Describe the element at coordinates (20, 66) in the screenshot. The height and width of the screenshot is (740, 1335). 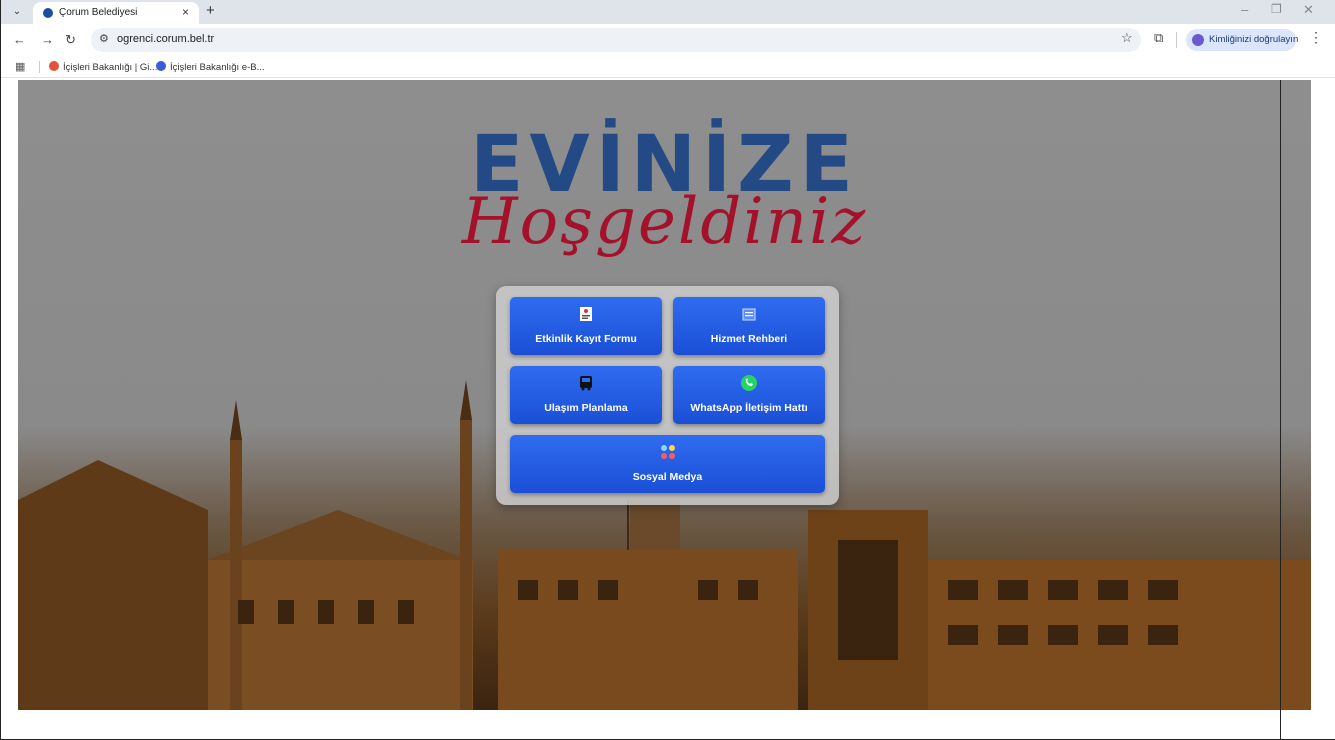
I see `apps-grid-icon: ▦` at that location.